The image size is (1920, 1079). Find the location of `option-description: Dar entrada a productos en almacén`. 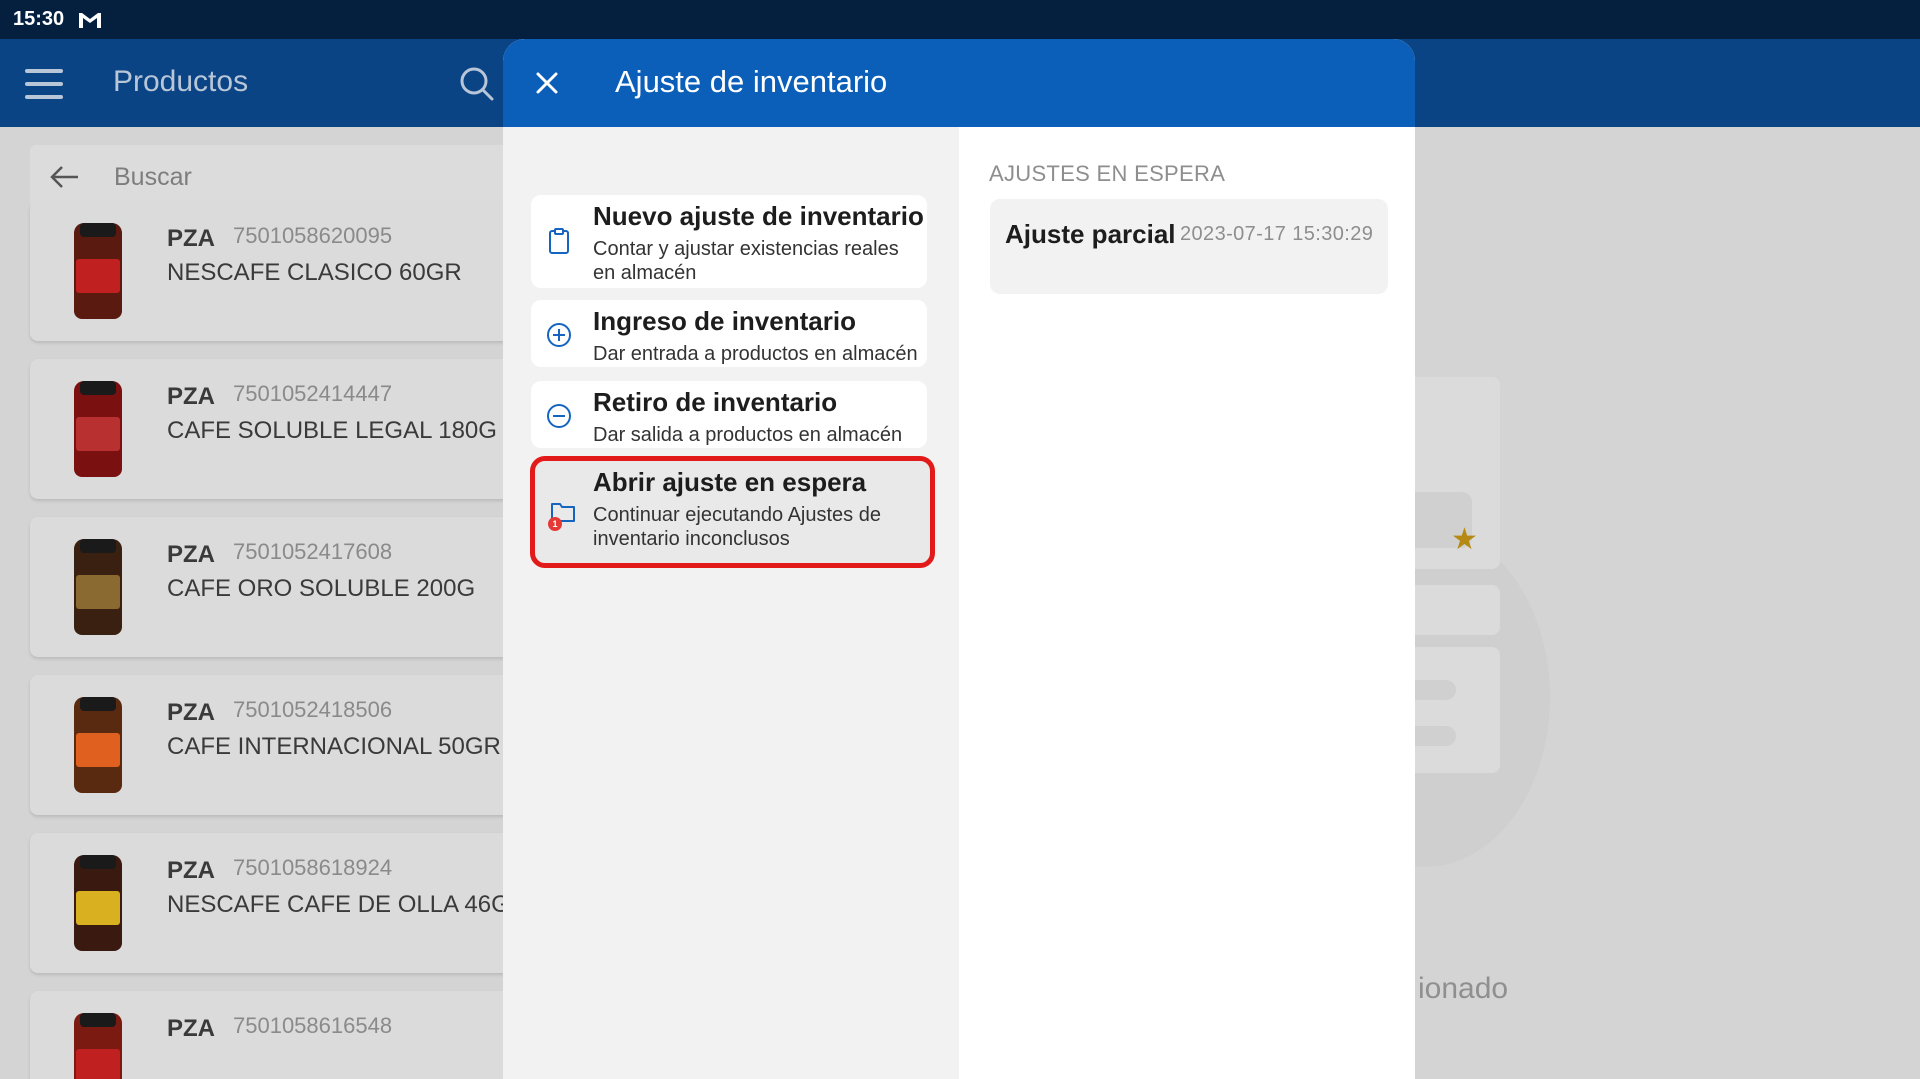

option-description: Dar entrada a productos en almacén is located at coordinates (755, 354).